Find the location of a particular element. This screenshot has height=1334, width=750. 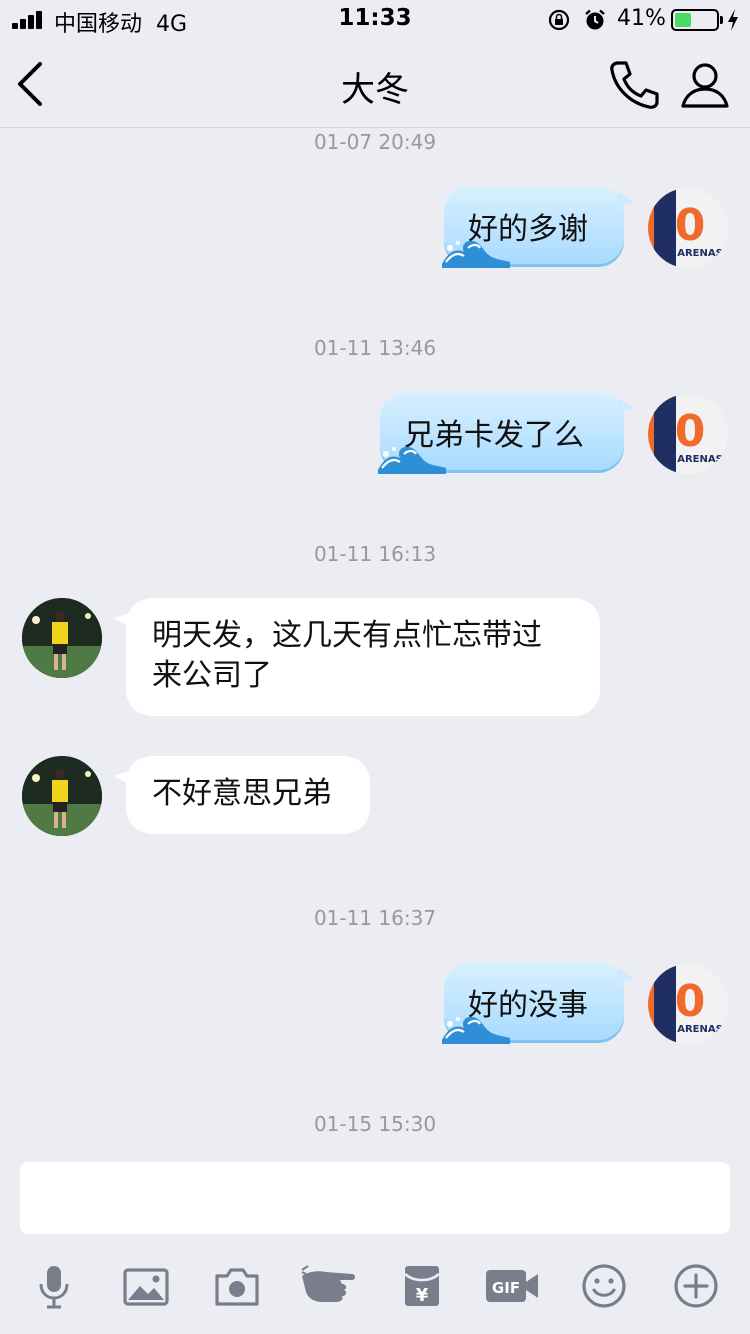

rotation-lock-icon is located at coordinates (559, 20).